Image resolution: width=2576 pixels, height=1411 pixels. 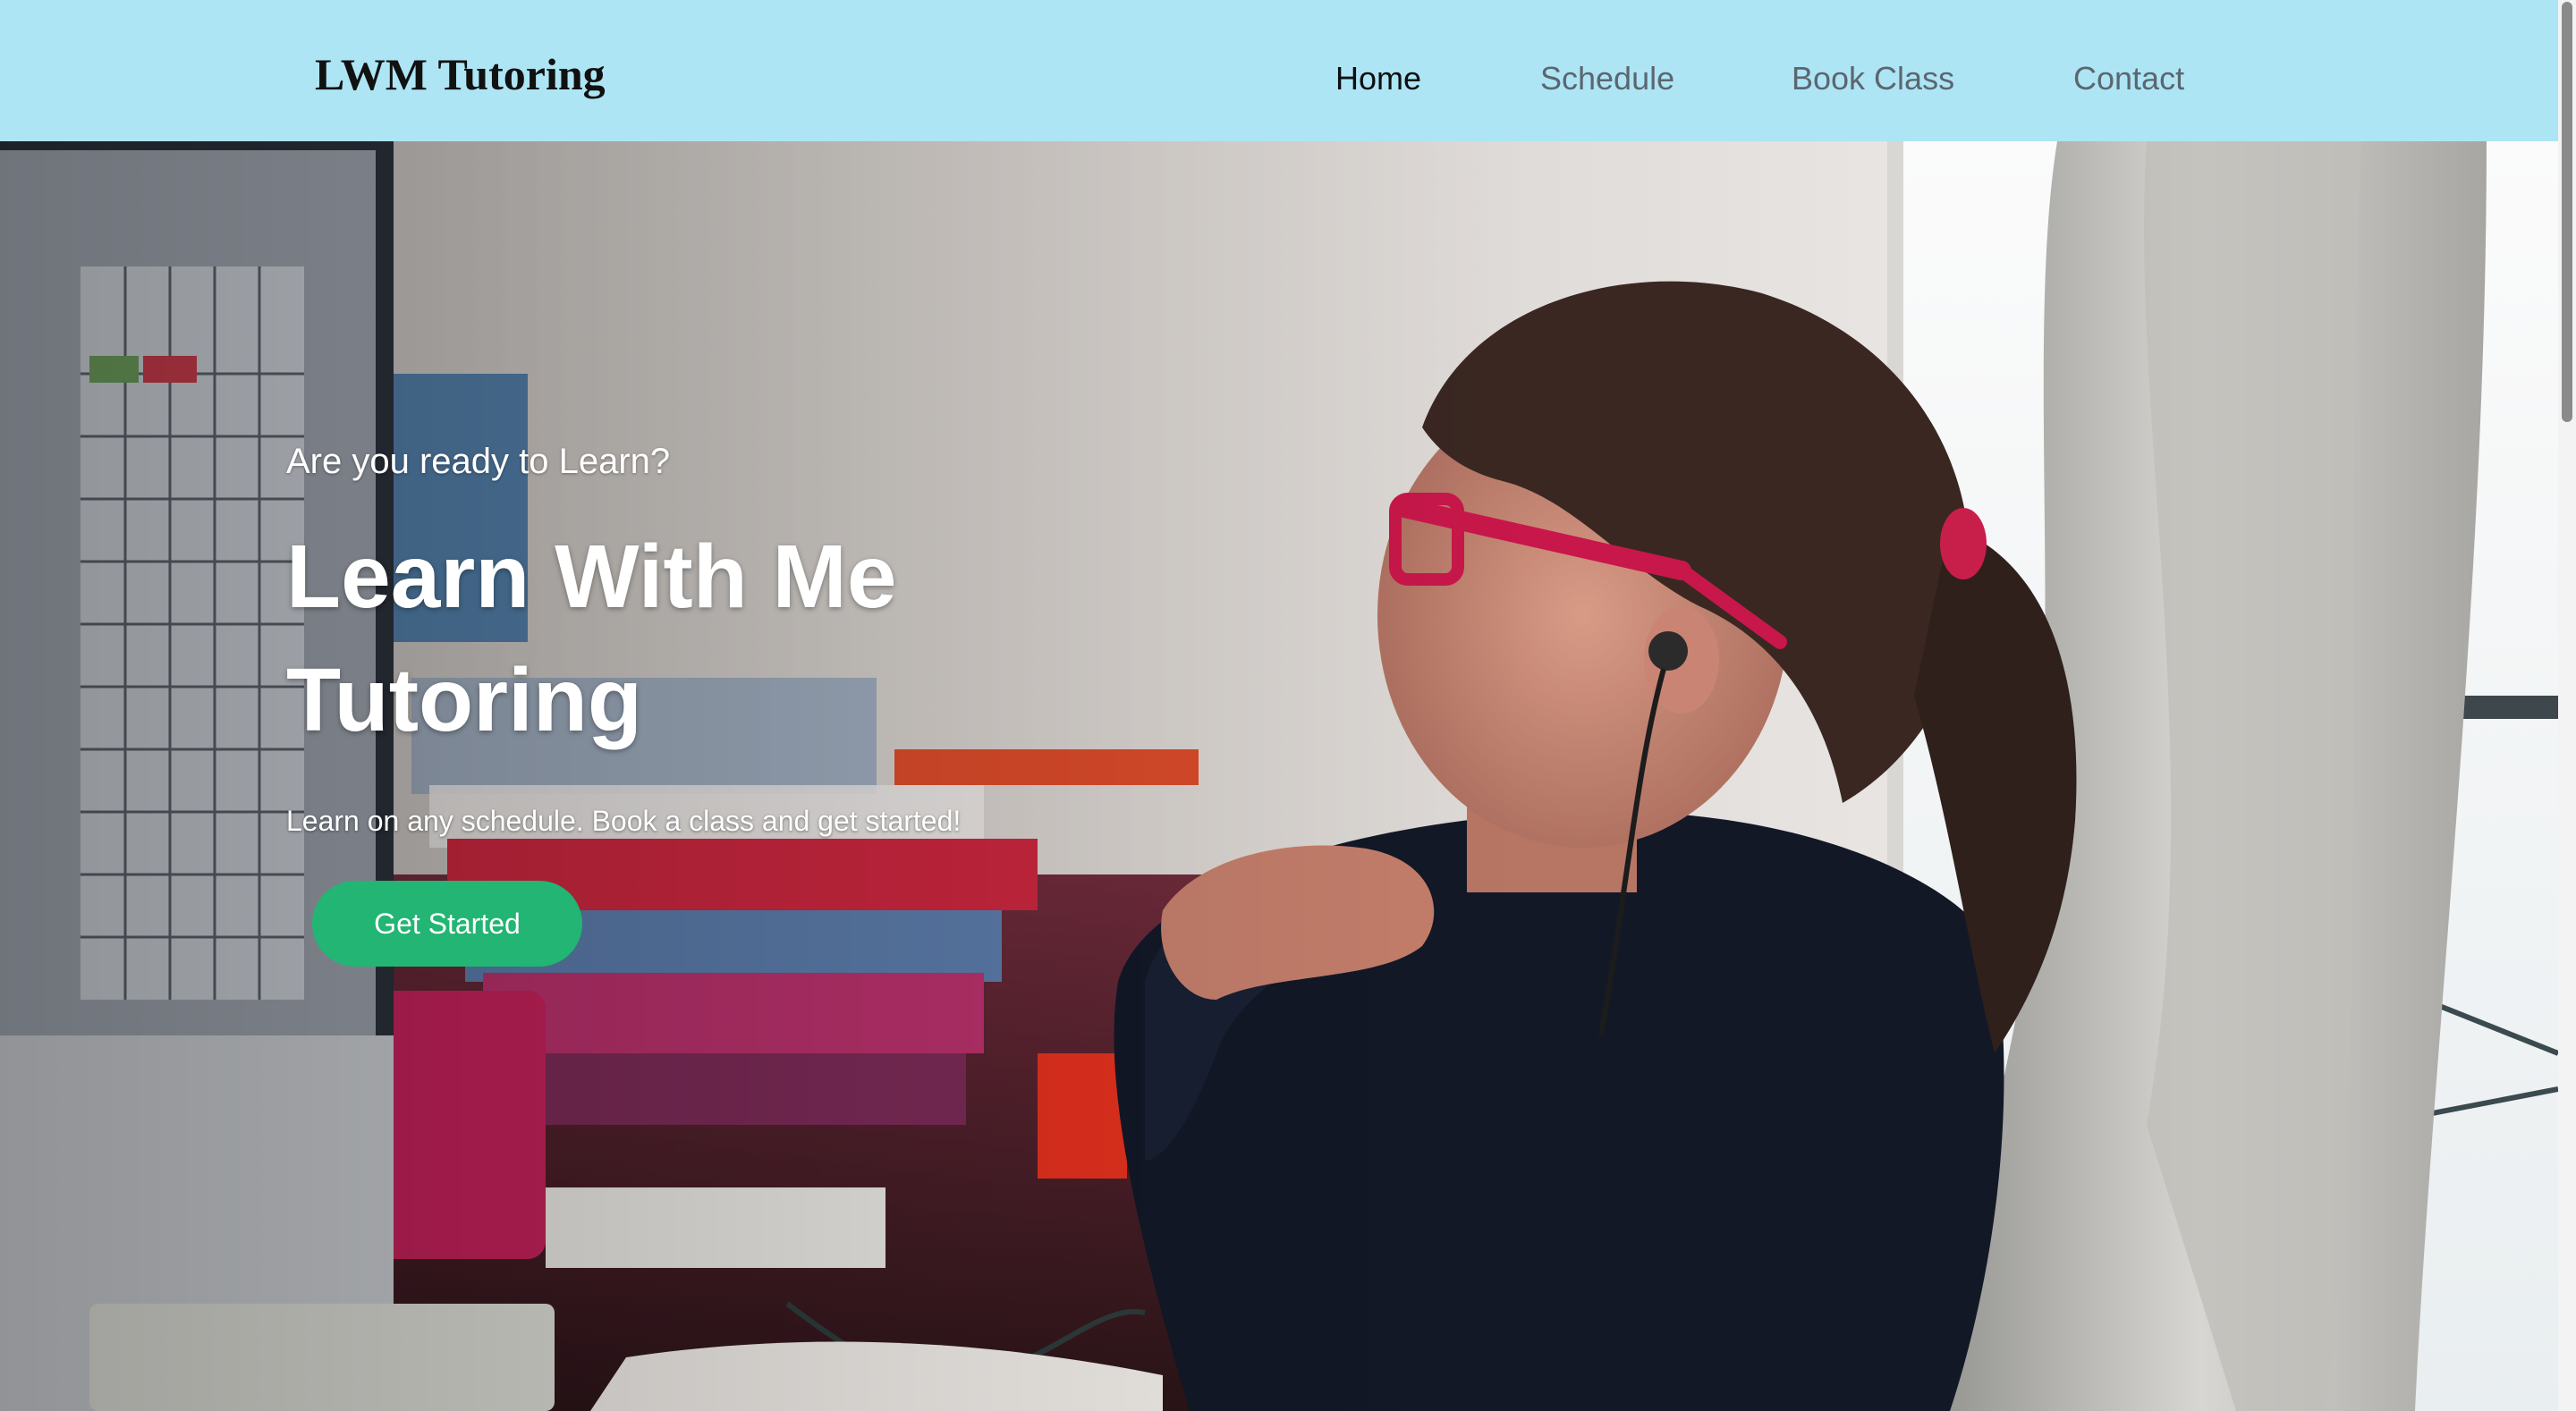 I want to click on hero-title-line-1: Learn With Me, so click(x=591, y=577).